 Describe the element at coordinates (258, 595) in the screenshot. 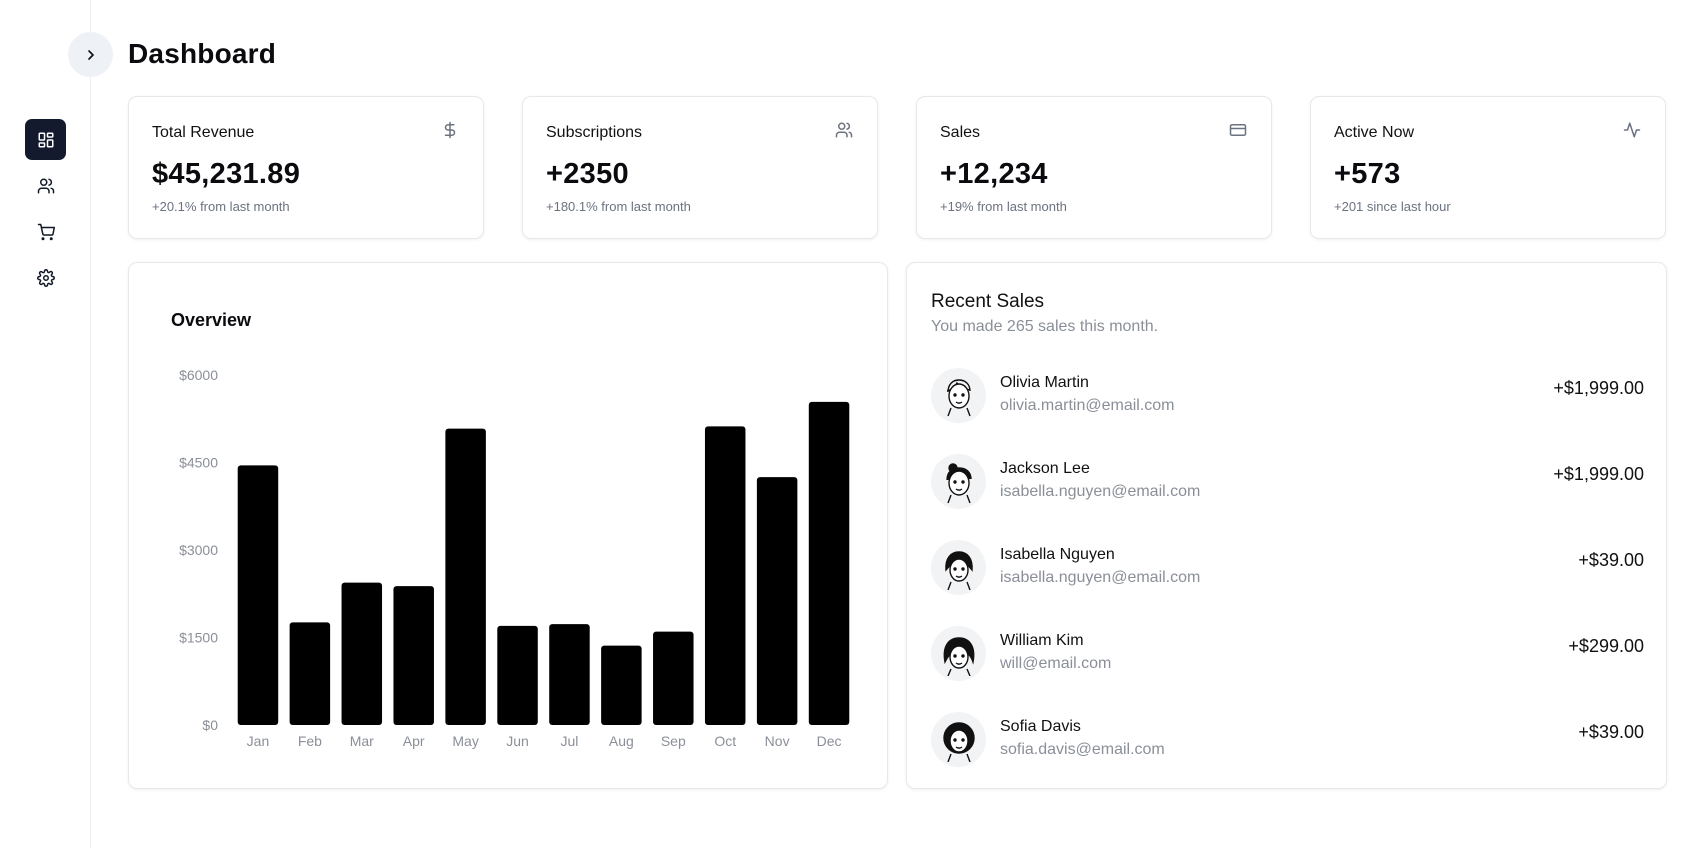

I see `bar-jan` at that location.